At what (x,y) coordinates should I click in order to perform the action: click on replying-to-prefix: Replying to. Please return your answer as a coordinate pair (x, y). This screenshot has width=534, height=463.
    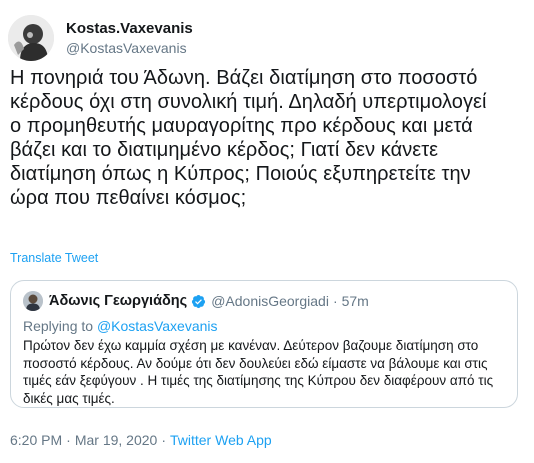
    Looking at the image, I should click on (60, 326).